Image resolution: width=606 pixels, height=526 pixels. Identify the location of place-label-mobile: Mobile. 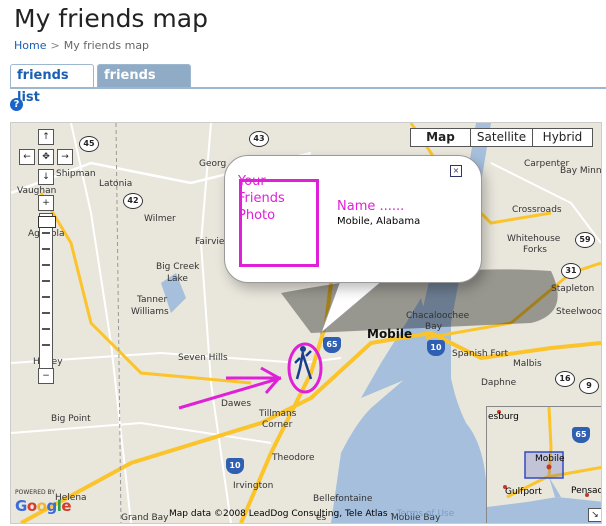
(390, 334).